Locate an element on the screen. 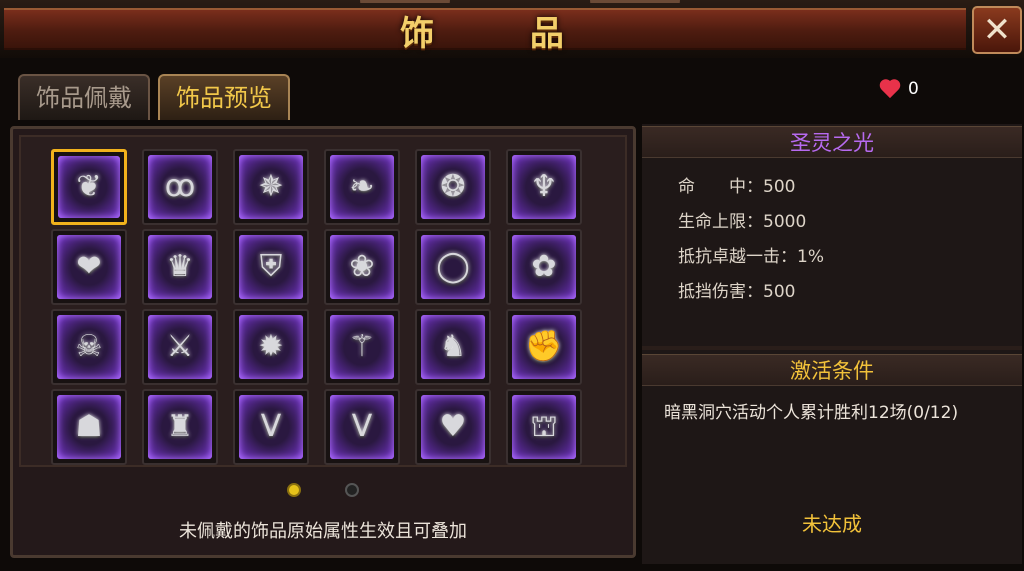 The image size is (1024, 571). ornament-slot: ⚔ is located at coordinates (180, 347).